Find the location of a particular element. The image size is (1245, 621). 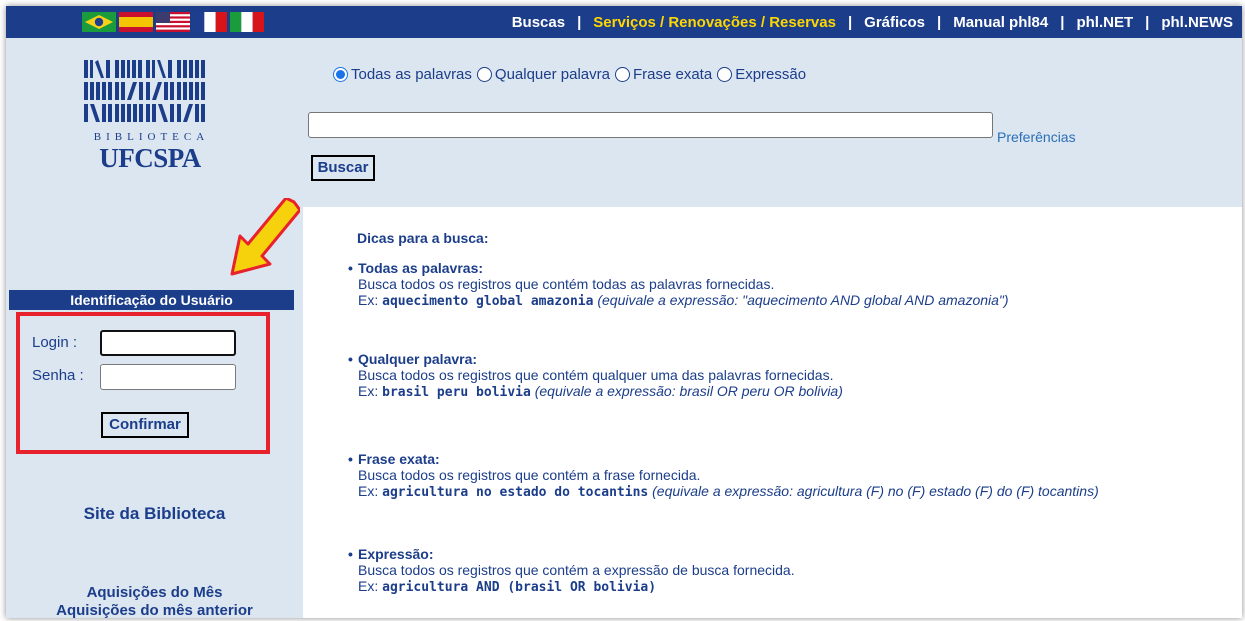

tip-title: Todas as palavras: is located at coordinates (421, 268).